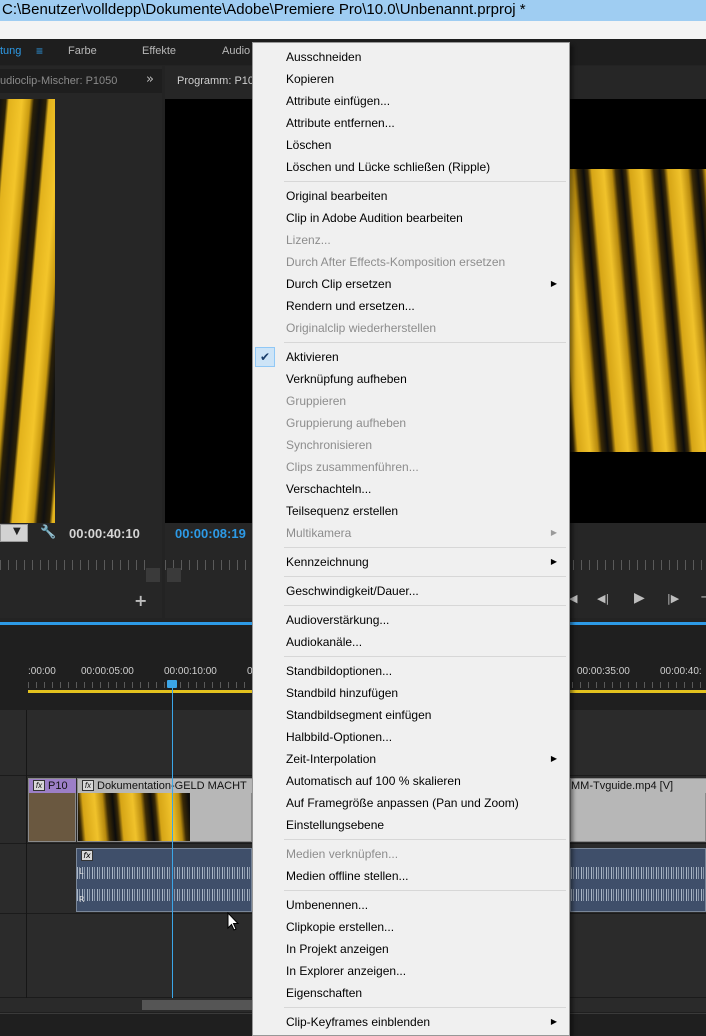 This screenshot has height=1036, width=706. Describe the element at coordinates (150, 79) in the screenshot. I see `panel-overflow-icon: »` at that location.